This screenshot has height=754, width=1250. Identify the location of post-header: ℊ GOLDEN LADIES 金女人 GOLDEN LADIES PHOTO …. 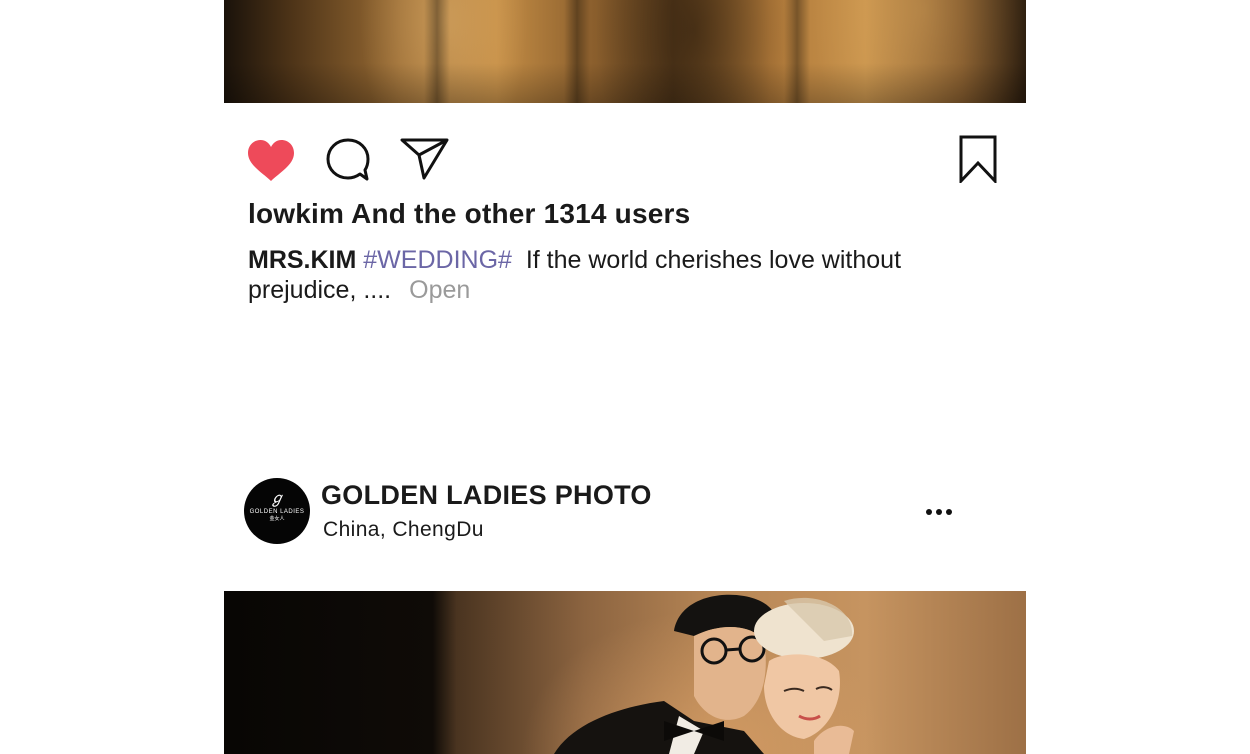
(625, 512).